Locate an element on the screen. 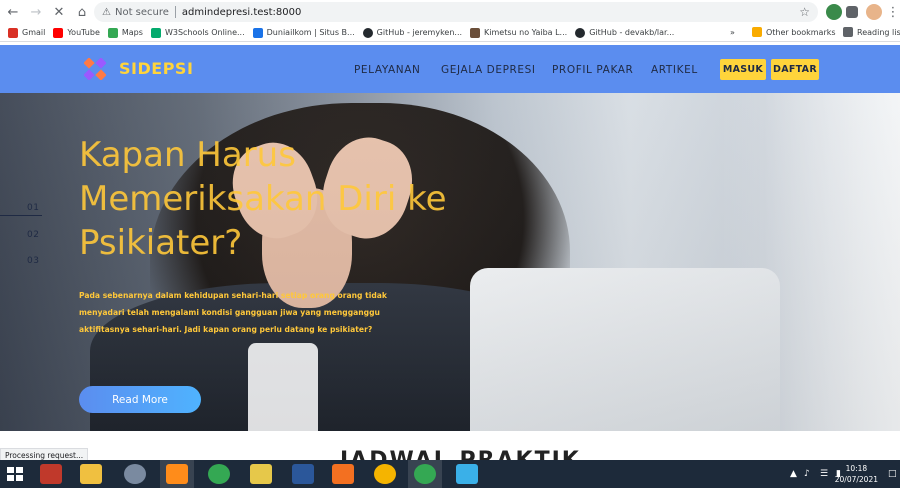 The height and width of the screenshot is (488, 900). other-bookmarks: Other bookmarks is located at coordinates (794, 32).